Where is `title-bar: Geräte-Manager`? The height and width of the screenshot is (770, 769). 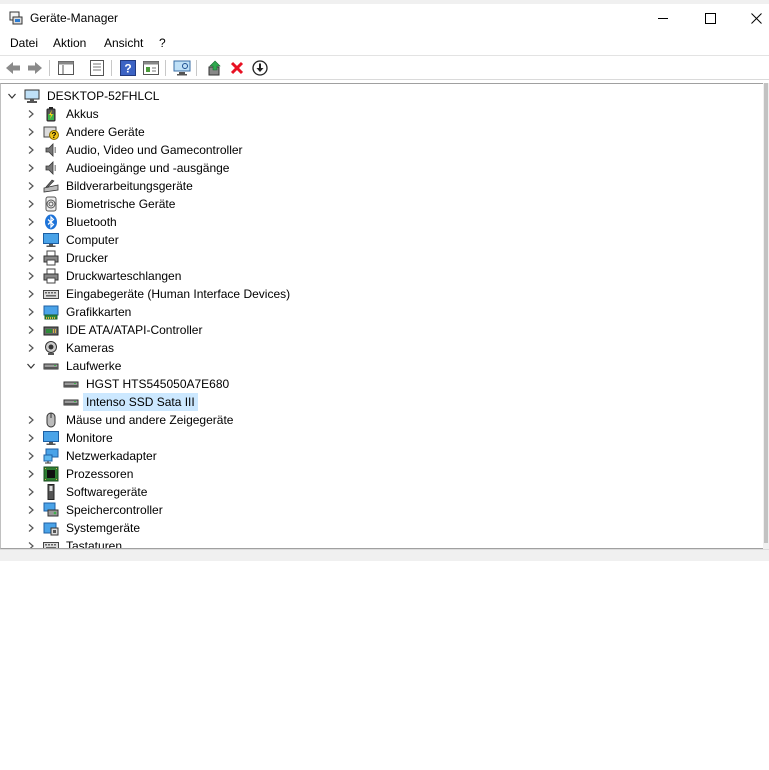 title-bar: Geräte-Manager is located at coordinates (384, 18).